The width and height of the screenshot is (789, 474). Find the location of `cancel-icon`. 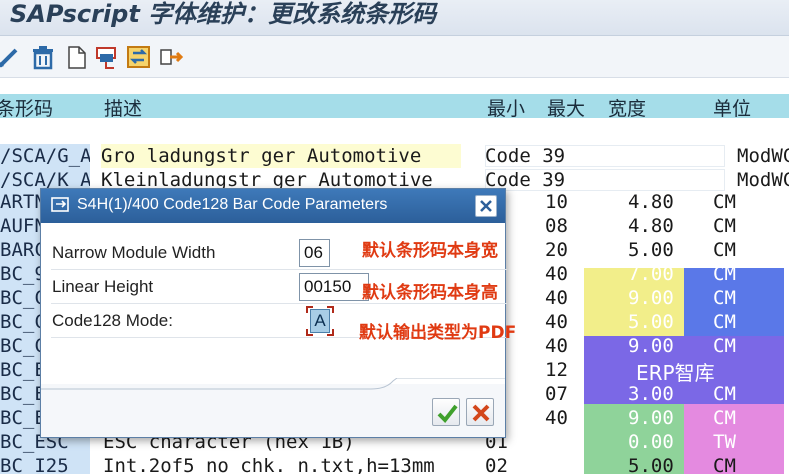

cancel-icon is located at coordinates (481, 413).